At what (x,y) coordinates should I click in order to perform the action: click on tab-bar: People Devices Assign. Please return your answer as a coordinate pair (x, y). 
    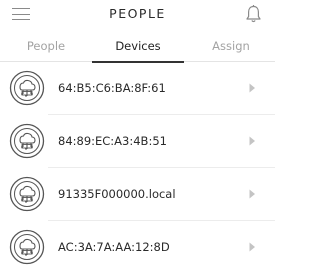
    Looking at the image, I should click on (137, 48).